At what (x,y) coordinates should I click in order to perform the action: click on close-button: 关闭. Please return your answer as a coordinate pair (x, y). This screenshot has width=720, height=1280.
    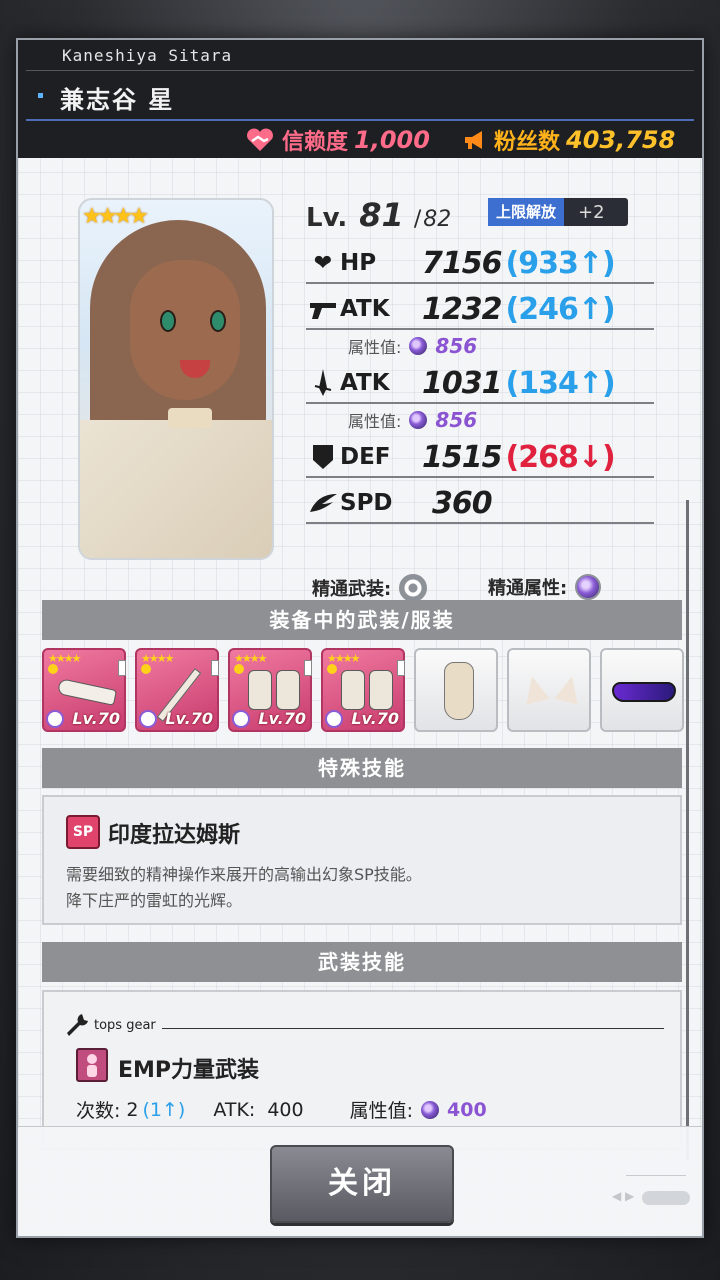
    Looking at the image, I should click on (362, 1184).